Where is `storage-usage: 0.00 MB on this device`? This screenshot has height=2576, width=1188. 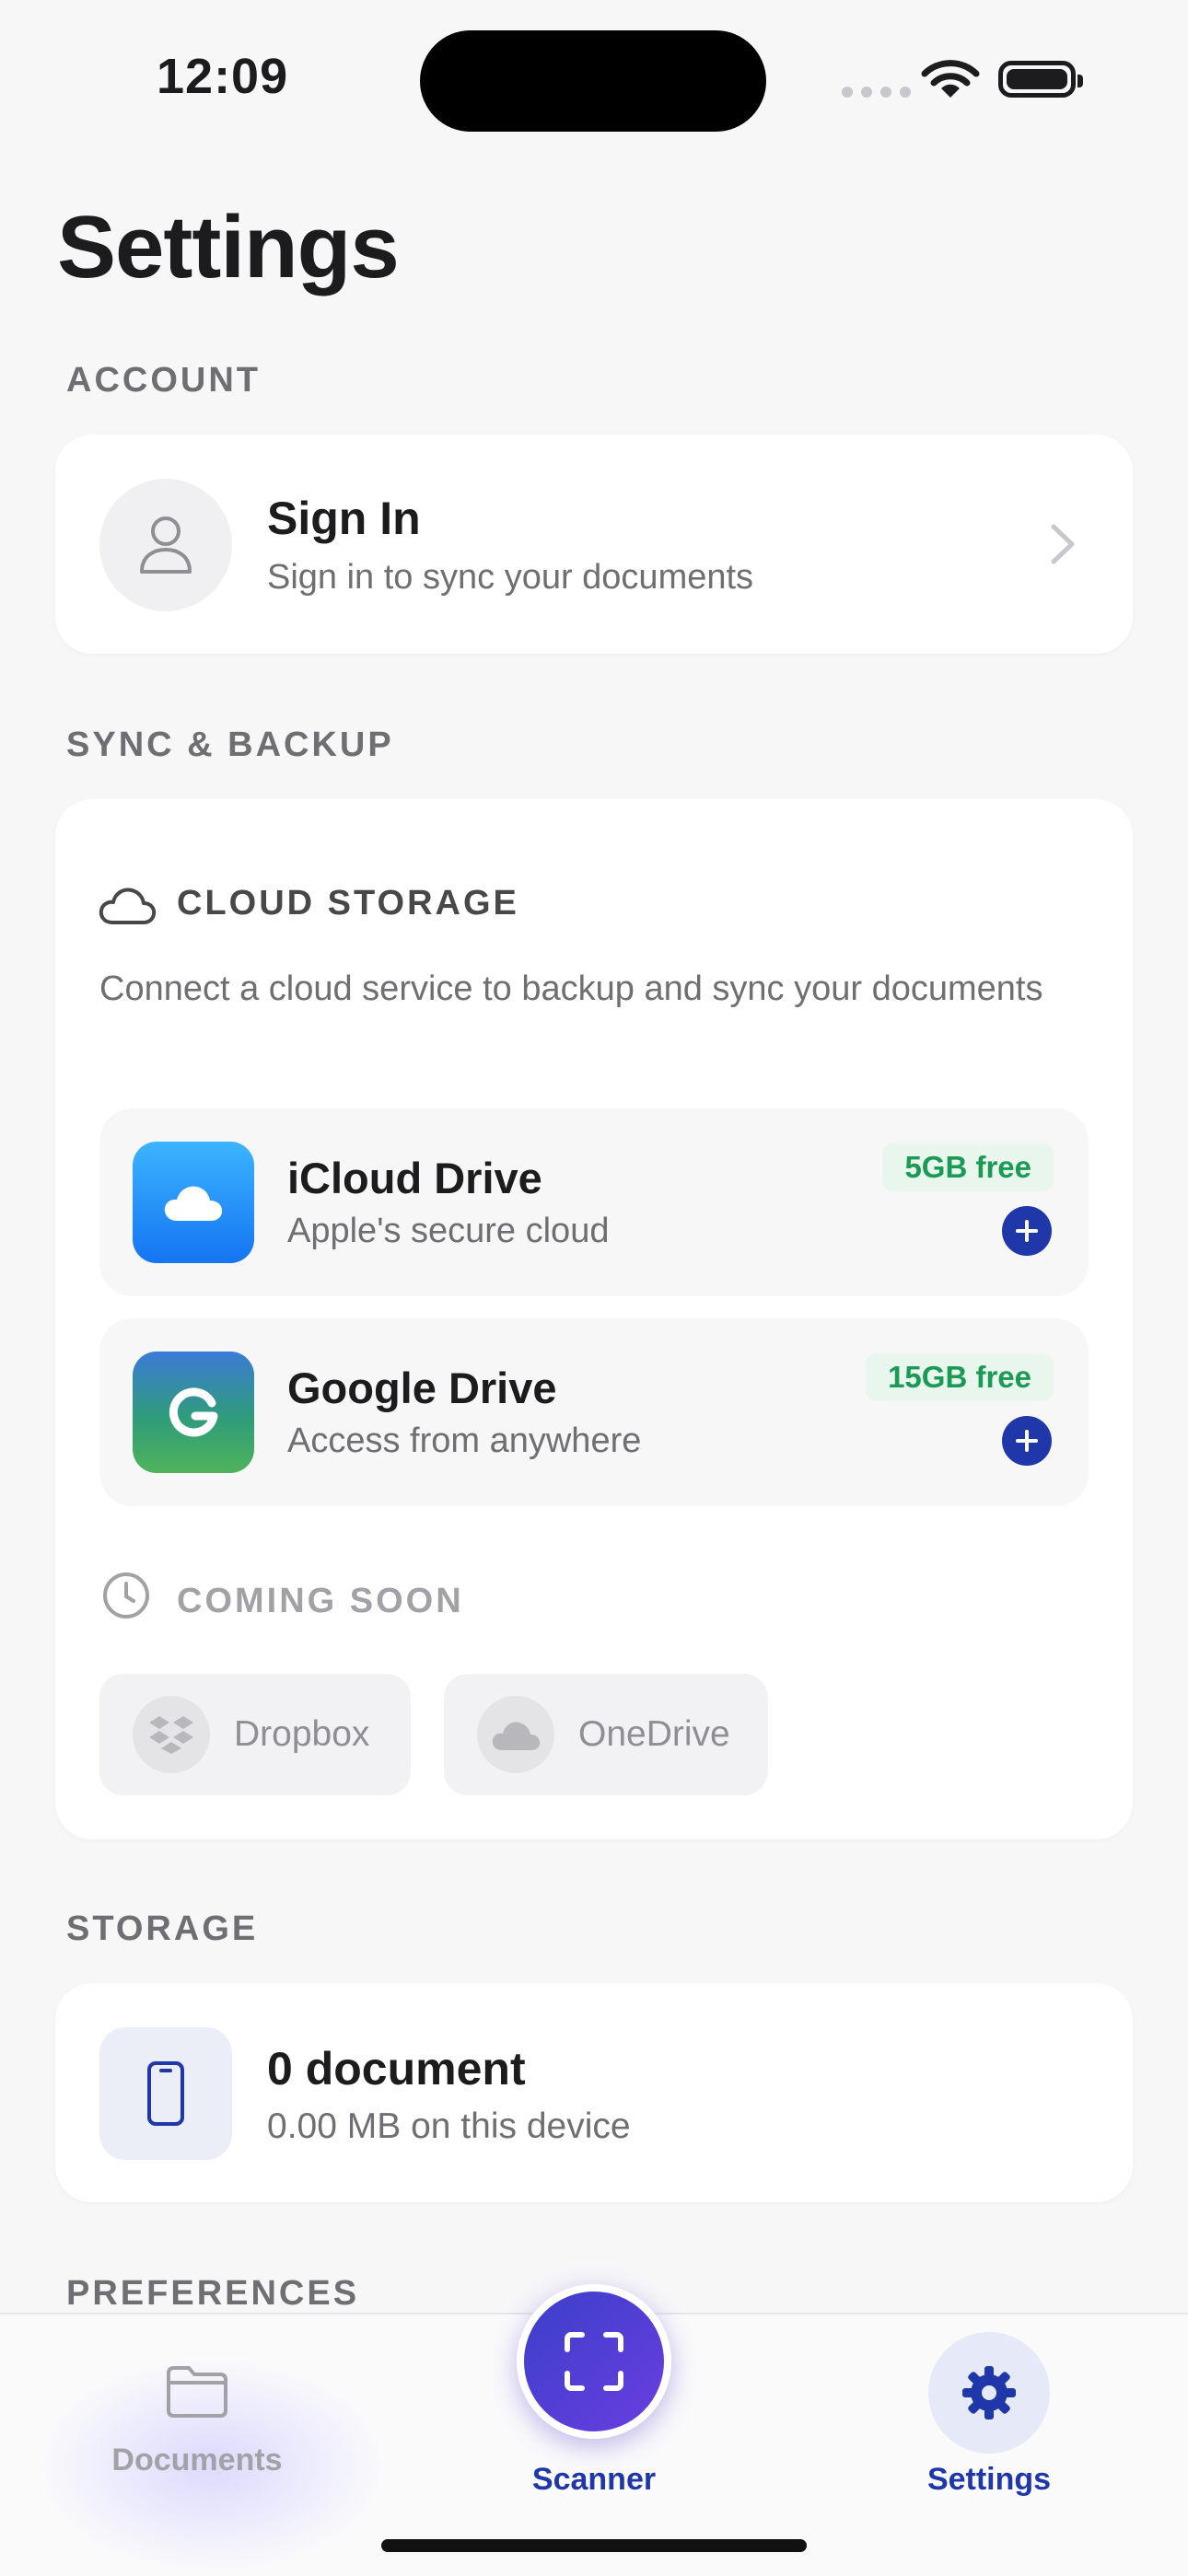
storage-usage: 0.00 MB on this device is located at coordinates (449, 2126).